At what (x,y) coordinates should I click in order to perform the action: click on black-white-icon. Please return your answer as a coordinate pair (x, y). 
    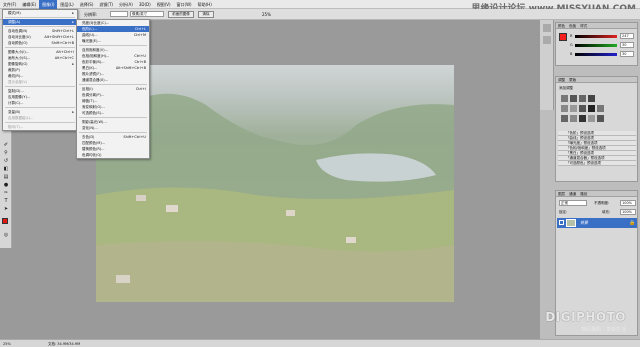
    Looking at the image, I should click on (591, 108).